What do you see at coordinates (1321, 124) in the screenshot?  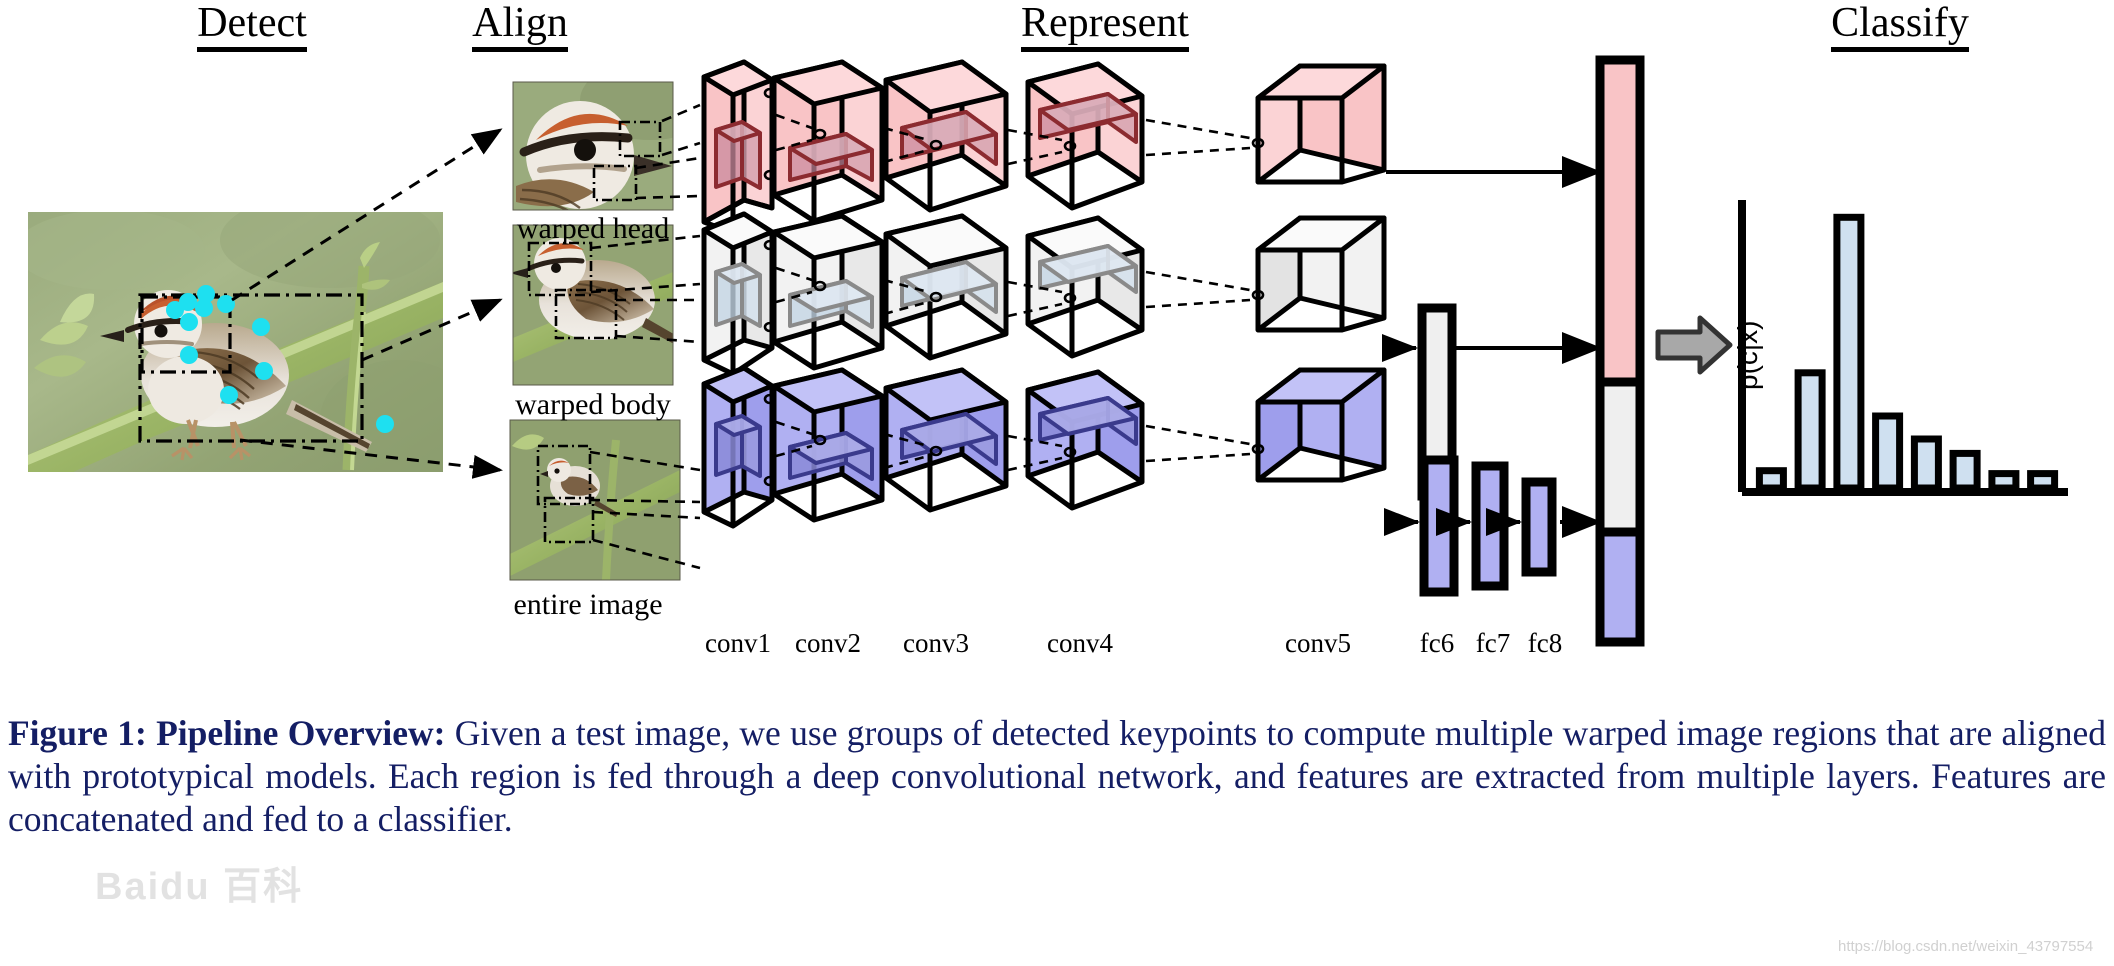 I see `conv5-head-block` at bounding box center [1321, 124].